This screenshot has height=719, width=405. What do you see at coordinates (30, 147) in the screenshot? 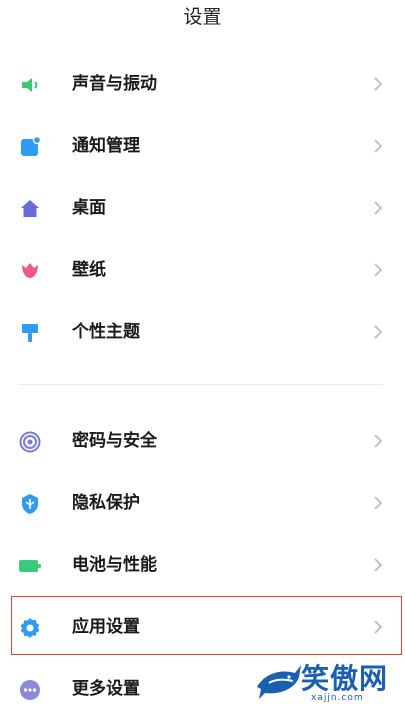
I see `notification-icon` at bounding box center [30, 147].